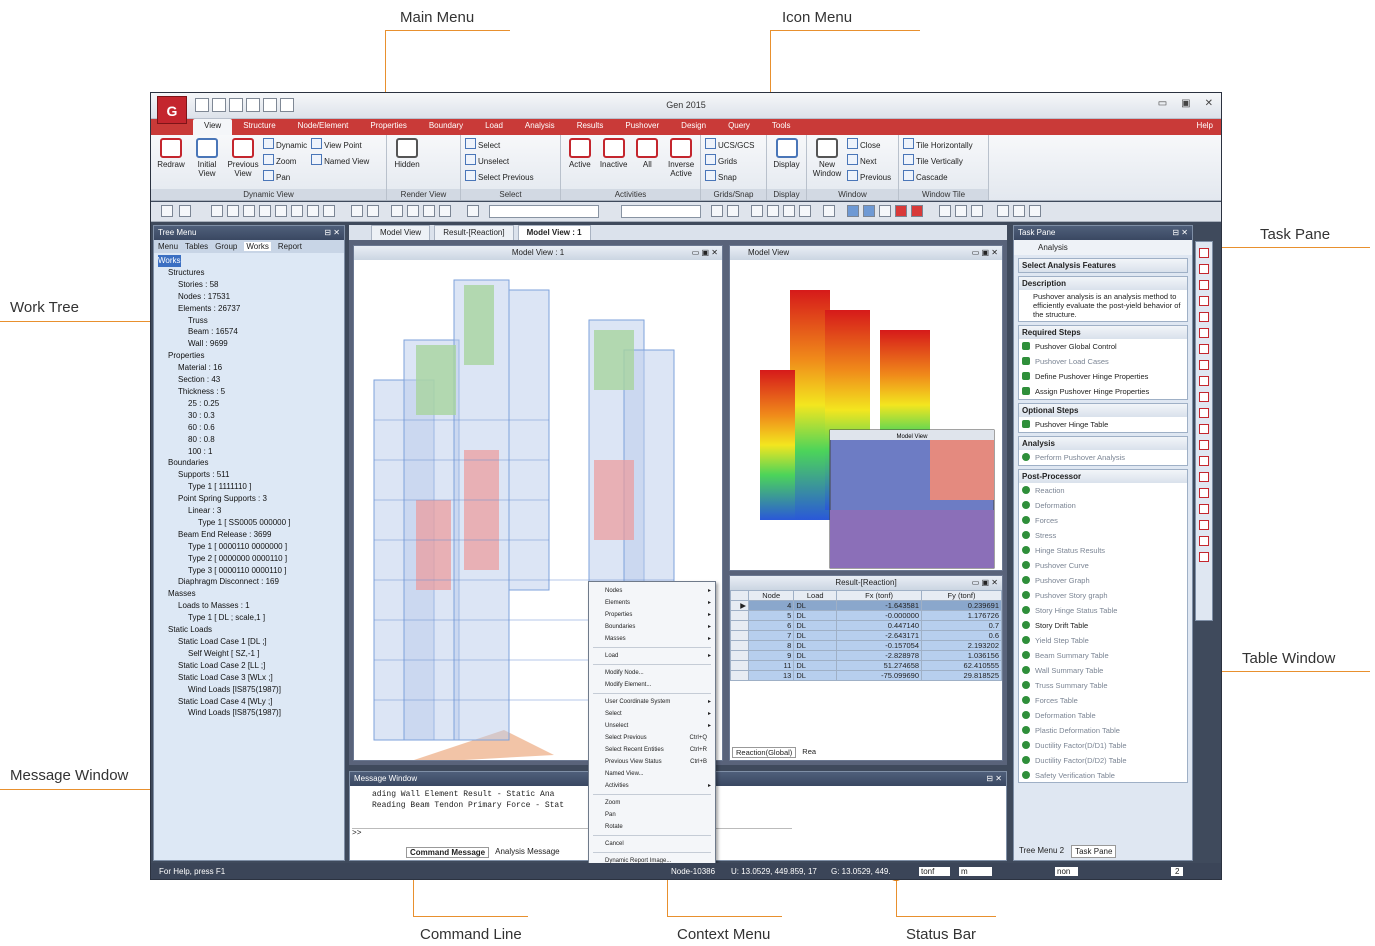 Image resolution: width=1375 pixels, height=946 pixels. Describe the element at coordinates (739, 605) in the screenshot. I see `row-header: ▶` at that location.